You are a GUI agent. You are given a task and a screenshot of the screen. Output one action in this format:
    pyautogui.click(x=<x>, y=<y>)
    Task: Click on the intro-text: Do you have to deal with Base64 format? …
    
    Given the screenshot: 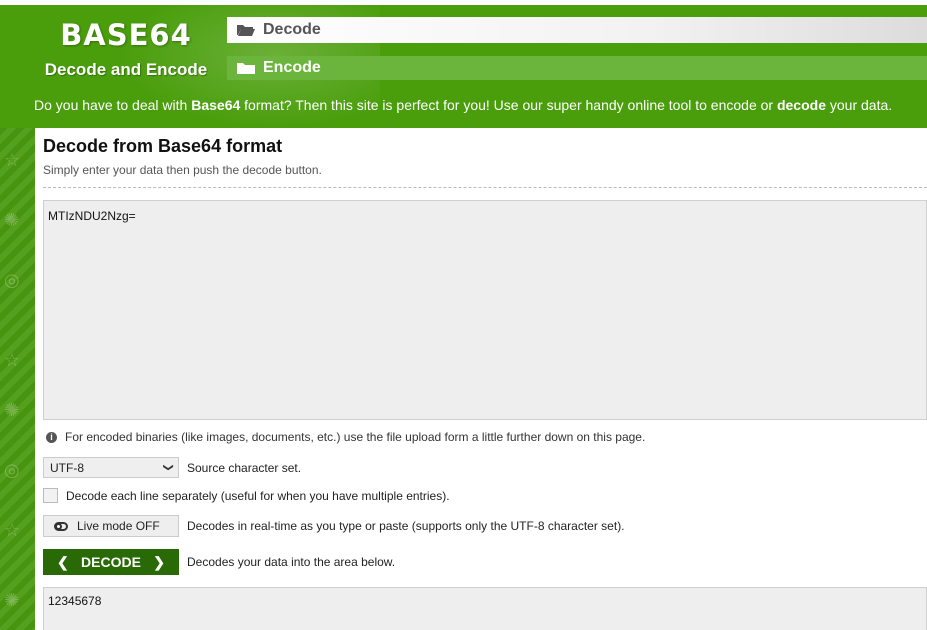 What is the action you would take?
    pyautogui.click(x=480, y=105)
    